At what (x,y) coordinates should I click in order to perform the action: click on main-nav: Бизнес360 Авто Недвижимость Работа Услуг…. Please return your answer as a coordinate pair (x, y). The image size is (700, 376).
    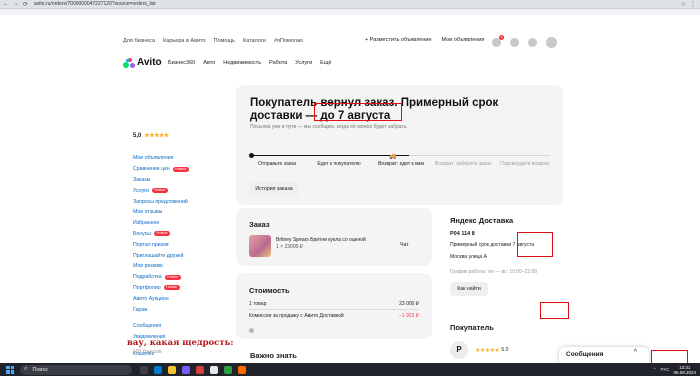
    Looking at the image, I should click on (249, 63).